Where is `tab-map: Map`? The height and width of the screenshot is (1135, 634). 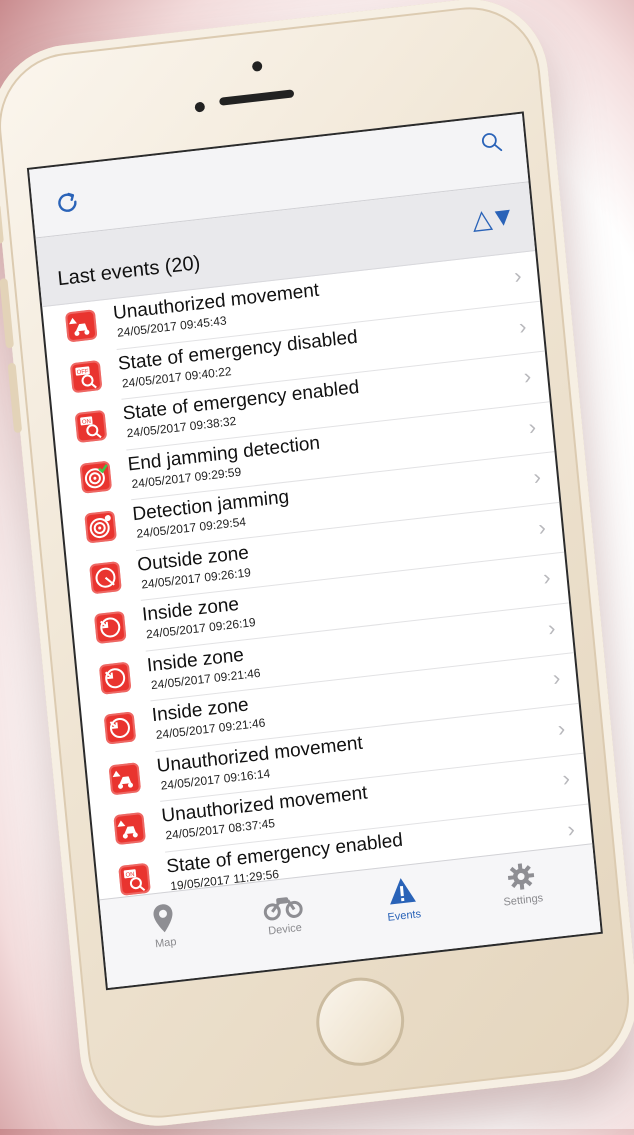
tab-map: Map is located at coordinates (164, 926).